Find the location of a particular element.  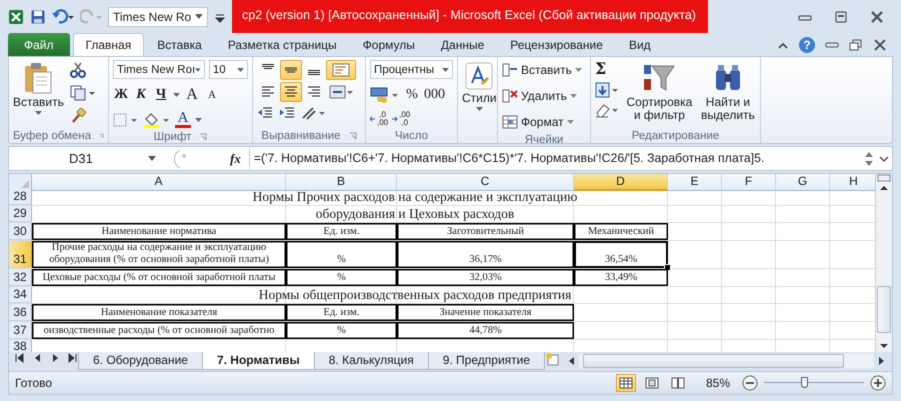

window-title: cp2 (version 1) [Автосохраненный] - Microsoft Excel (Сбой активации продукта) is located at coordinates (470, 16).